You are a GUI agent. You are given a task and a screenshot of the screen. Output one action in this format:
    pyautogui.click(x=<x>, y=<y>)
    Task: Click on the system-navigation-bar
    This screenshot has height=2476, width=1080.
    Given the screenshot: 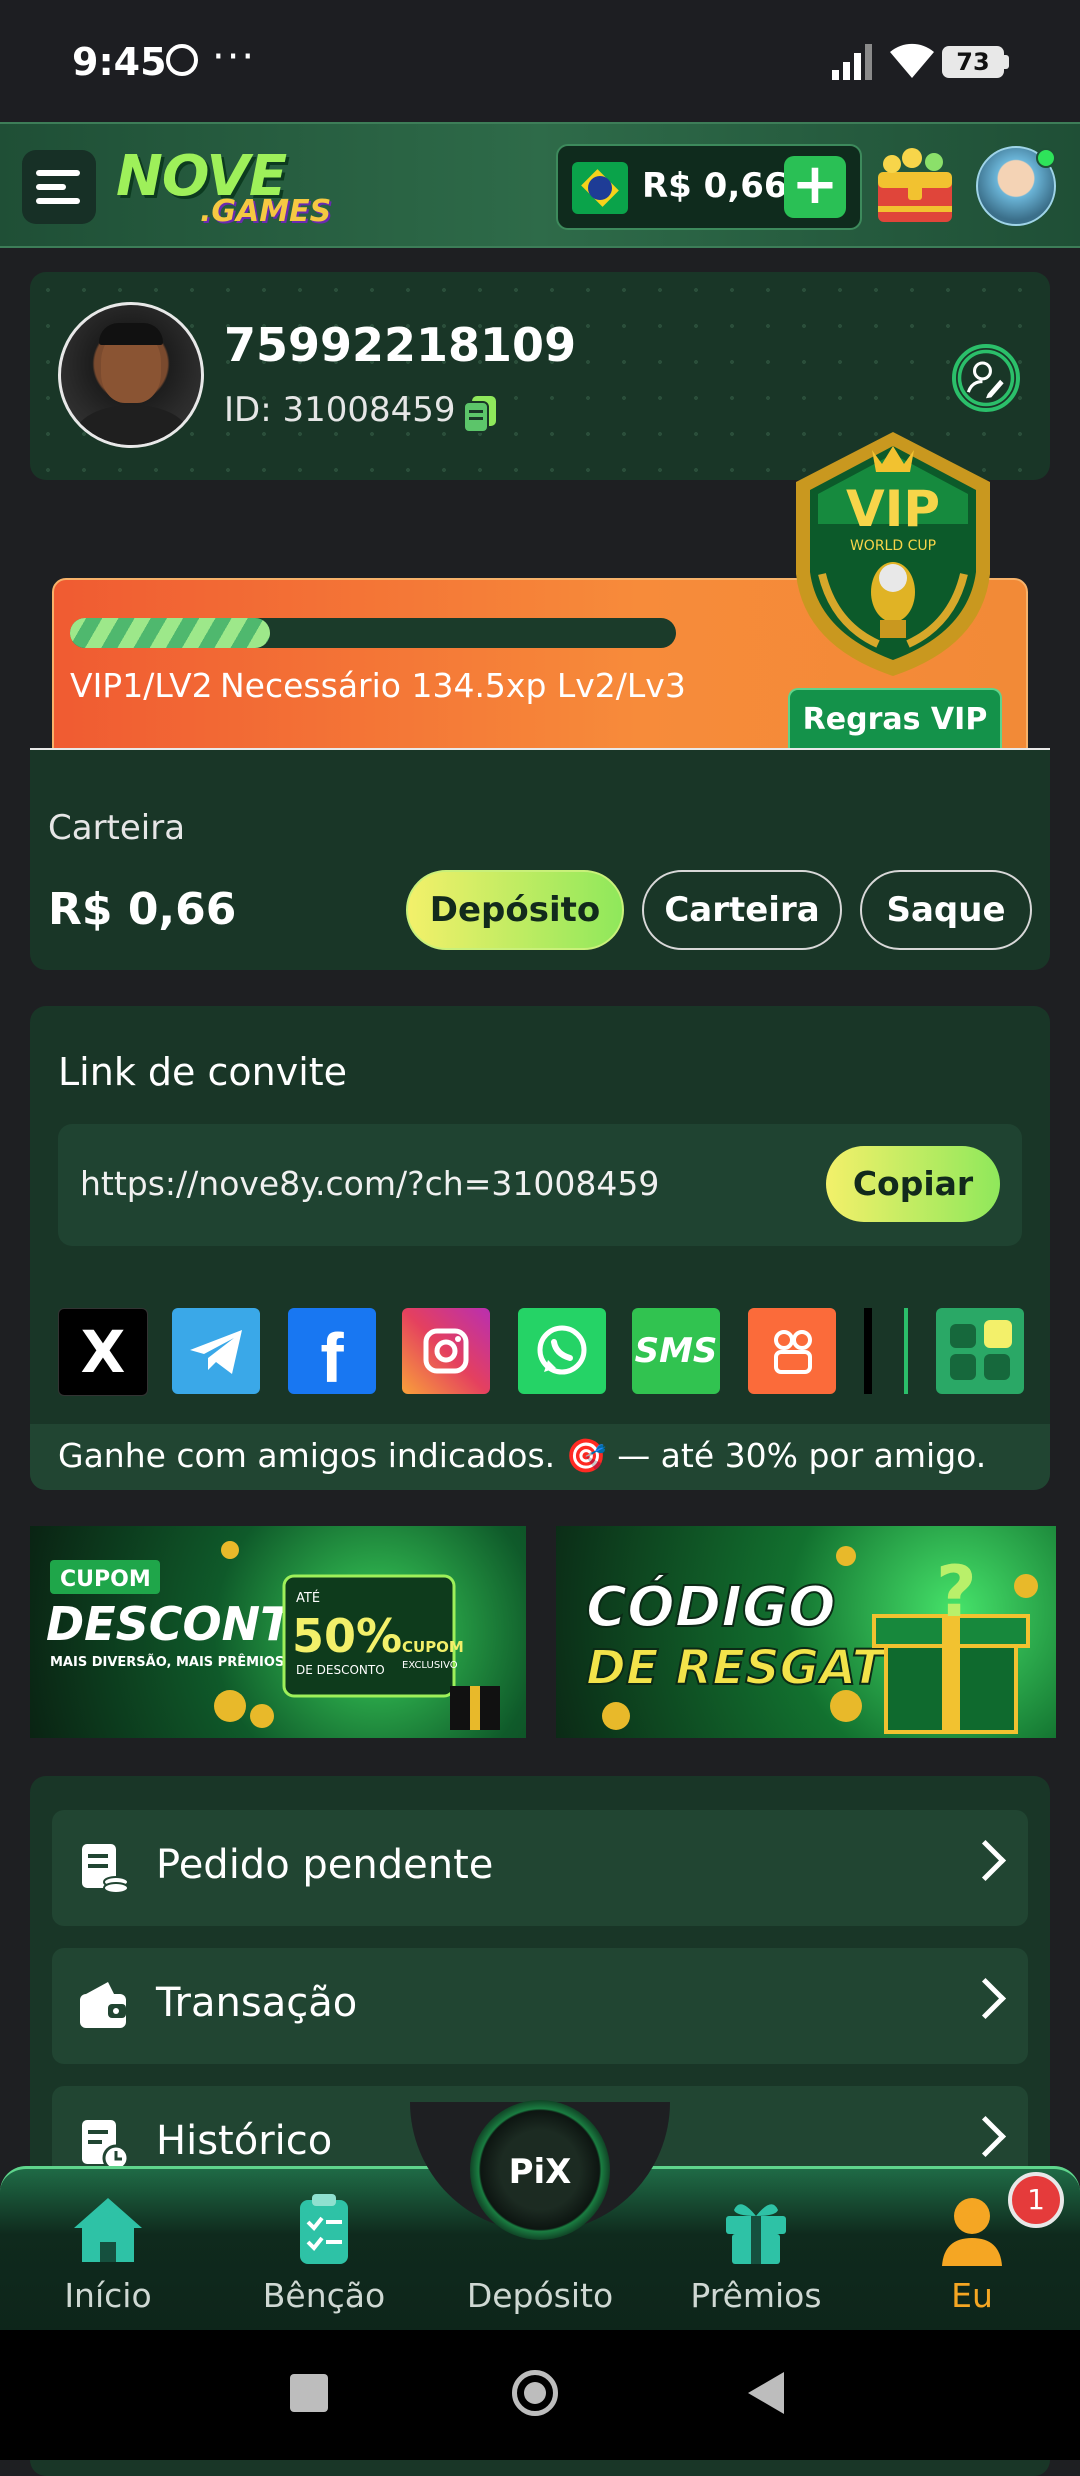 What is the action you would take?
    pyautogui.click(x=540, y=2395)
    